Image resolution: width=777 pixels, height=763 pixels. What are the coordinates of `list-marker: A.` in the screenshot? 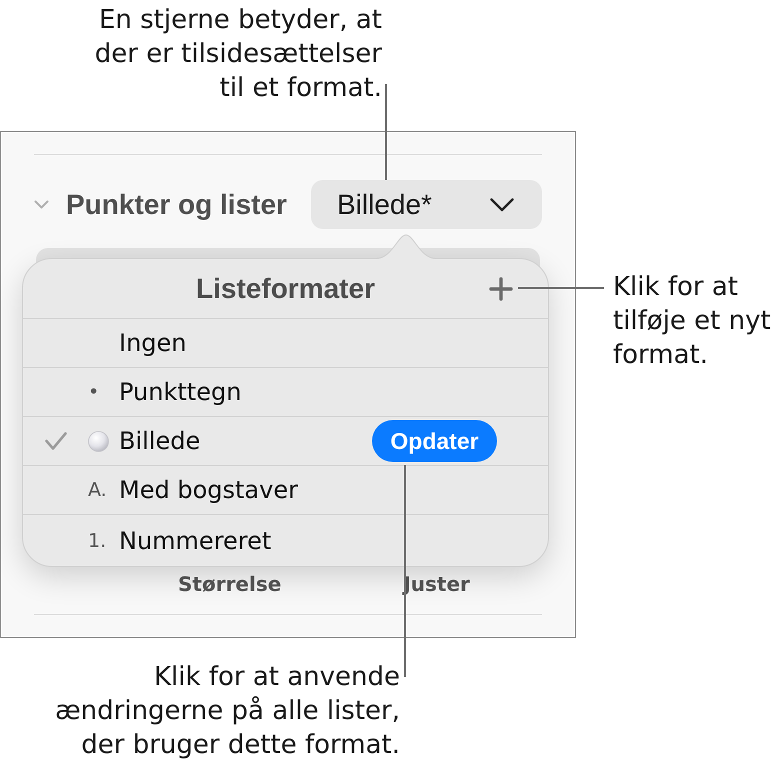 It's located at (97, 490).